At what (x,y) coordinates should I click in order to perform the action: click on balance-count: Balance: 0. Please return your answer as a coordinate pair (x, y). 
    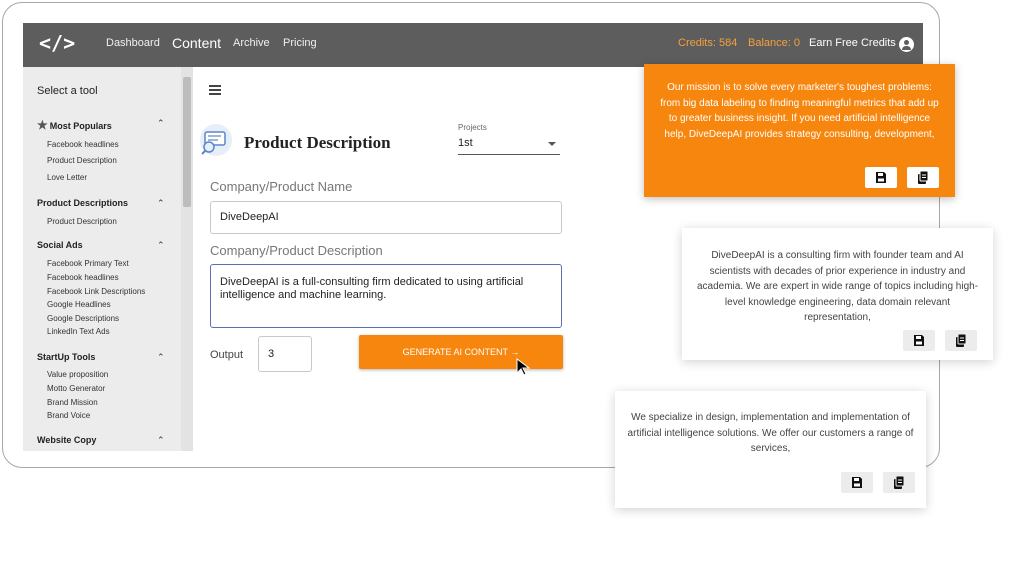
    Looking at the image, I should click on (774, 43).